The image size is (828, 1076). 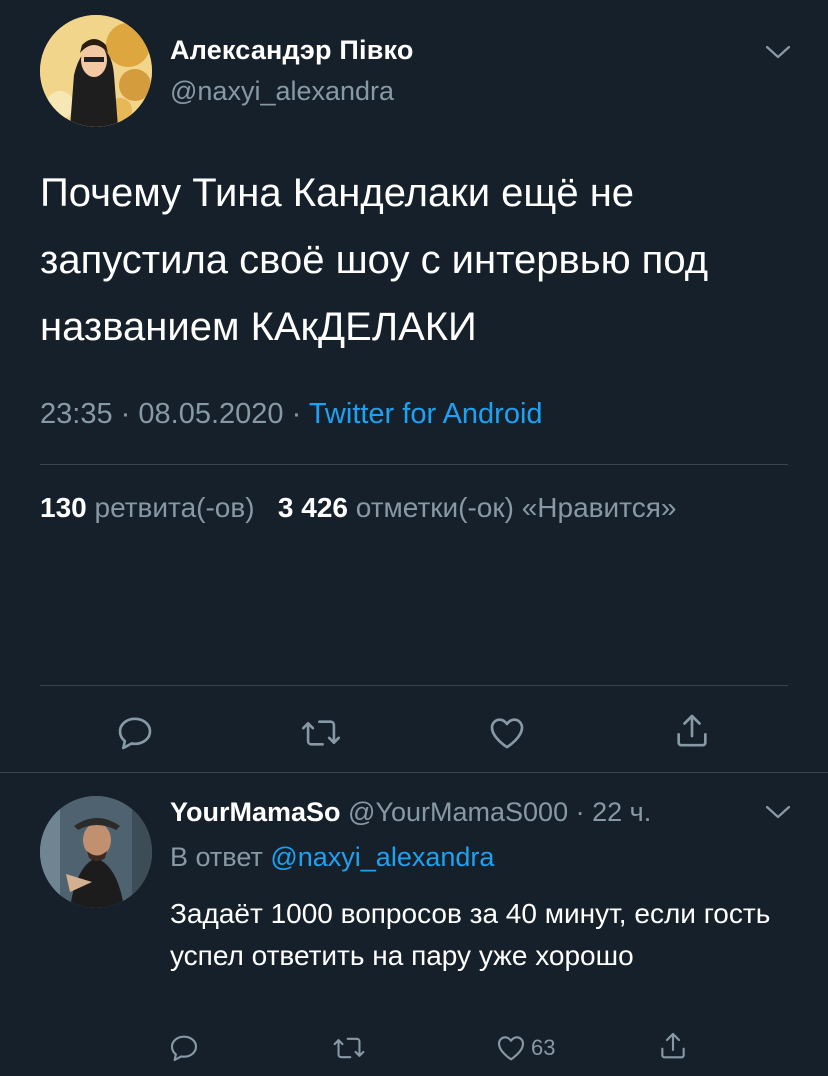 What do you see at coordinates (96, 71) in the screenshot?
I see `author-avatar` at bounding box center [96, 71].